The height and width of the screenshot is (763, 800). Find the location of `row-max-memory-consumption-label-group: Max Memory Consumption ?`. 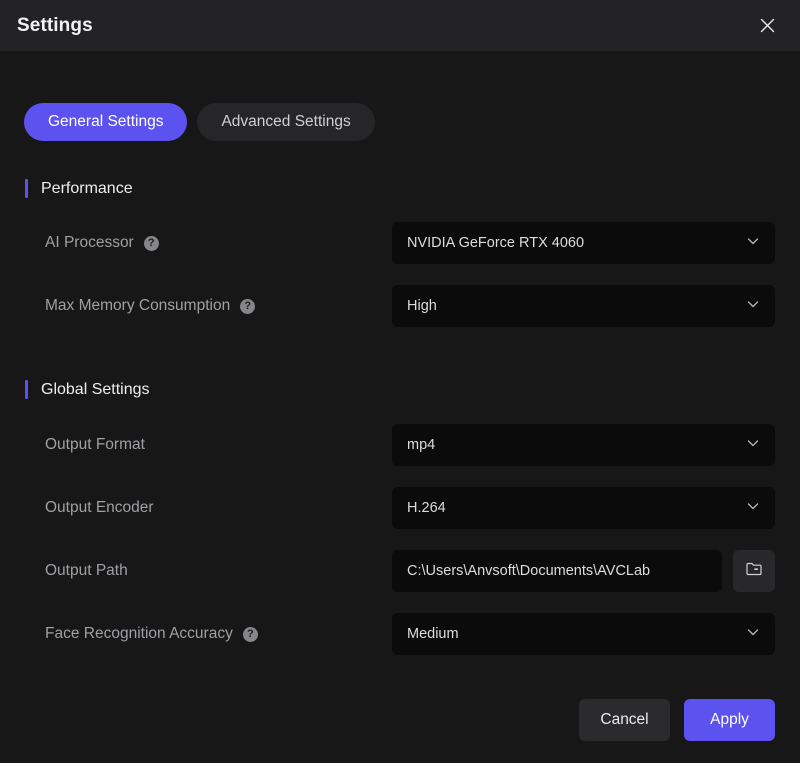

row-max-memory-consumption-label-group: Max Memory Consumption ? is located at coordinates (218, 306).